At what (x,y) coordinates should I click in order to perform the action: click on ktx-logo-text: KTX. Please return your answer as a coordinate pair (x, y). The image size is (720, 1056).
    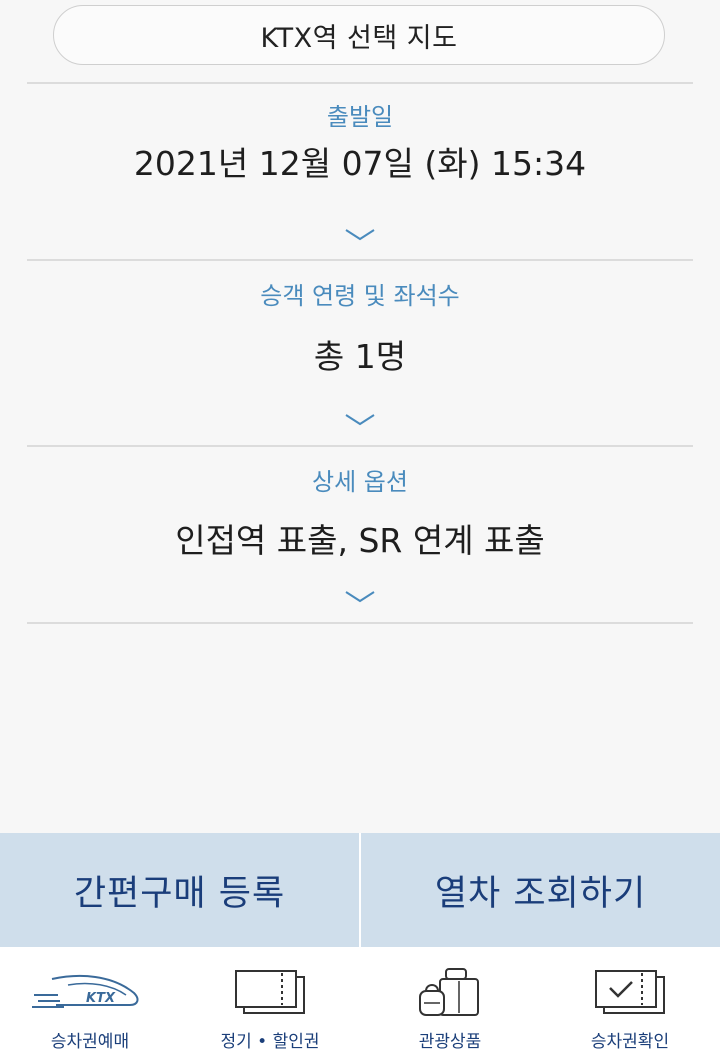
    Looking at the image, I should click on (101, 998).